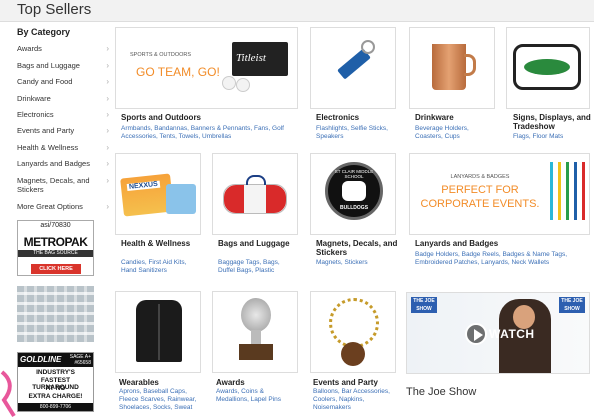  Describe the element at coordinates (63, 98) in the screenshot. I see `sidebar-item-drinkware: Drinkware ›` at that location.